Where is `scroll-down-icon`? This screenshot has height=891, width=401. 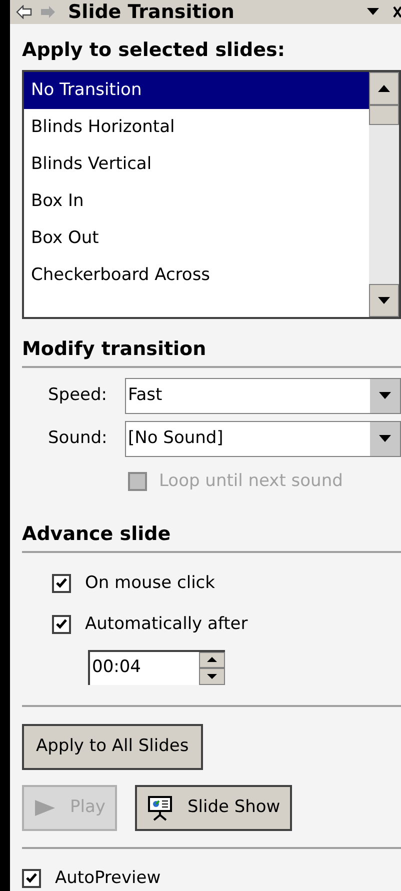
scroll-down-icon is located at coordinates (384, 300).